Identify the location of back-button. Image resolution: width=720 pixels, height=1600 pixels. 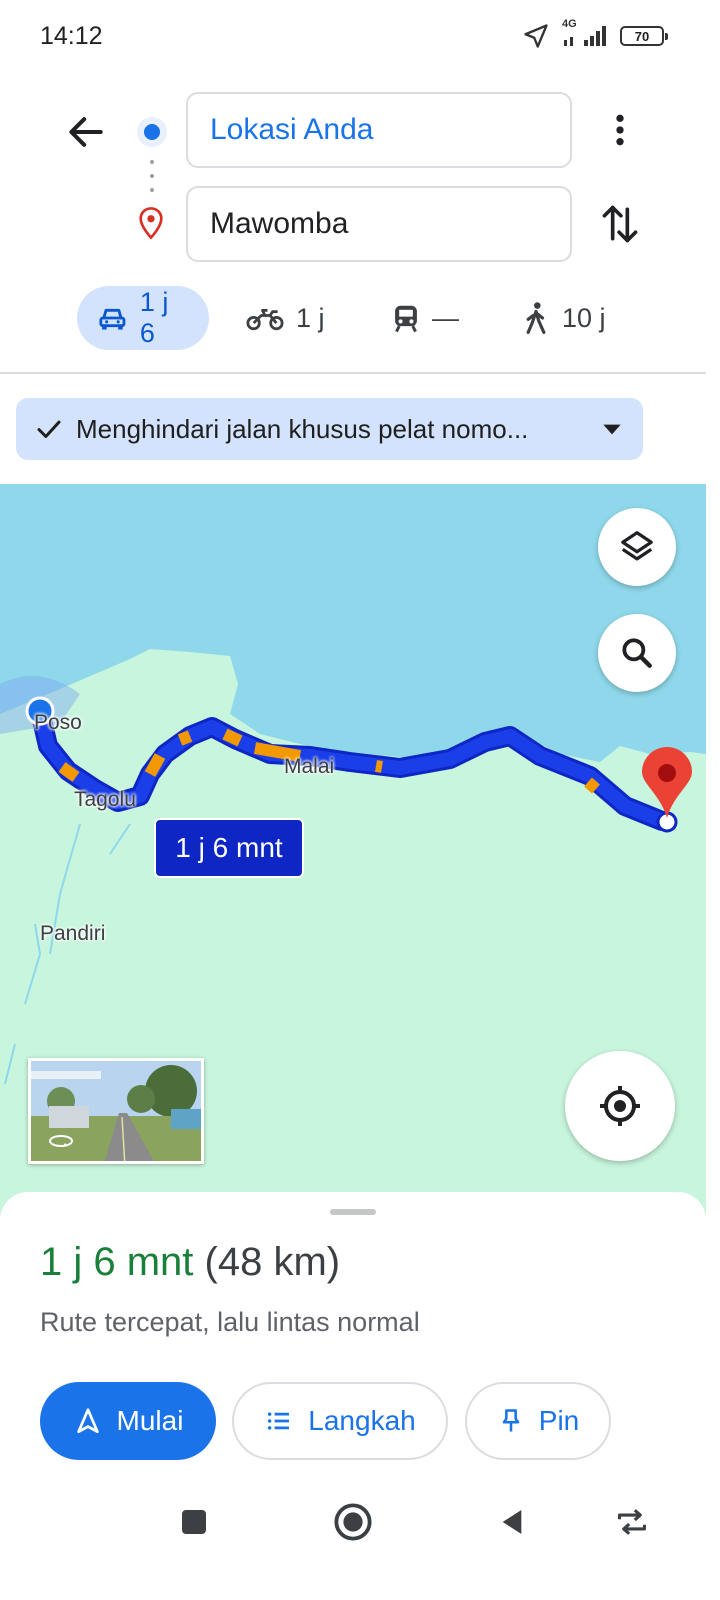
(86, 132).